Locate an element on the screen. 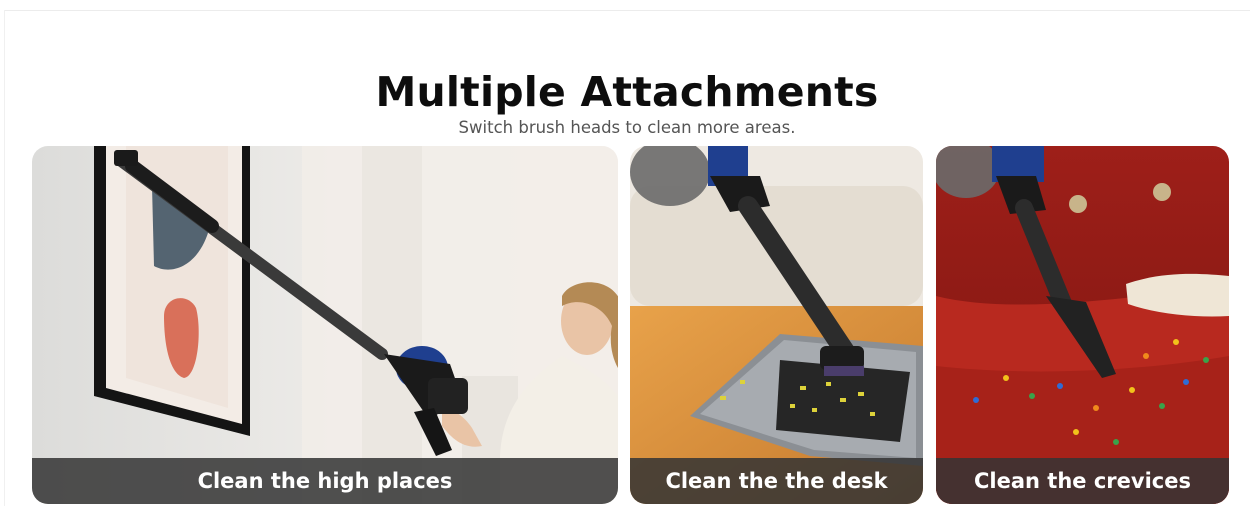 The image size is (1254, 506). section-subtitle: Switch brush heads to clean more areas. is located at coordinates (627, 127).